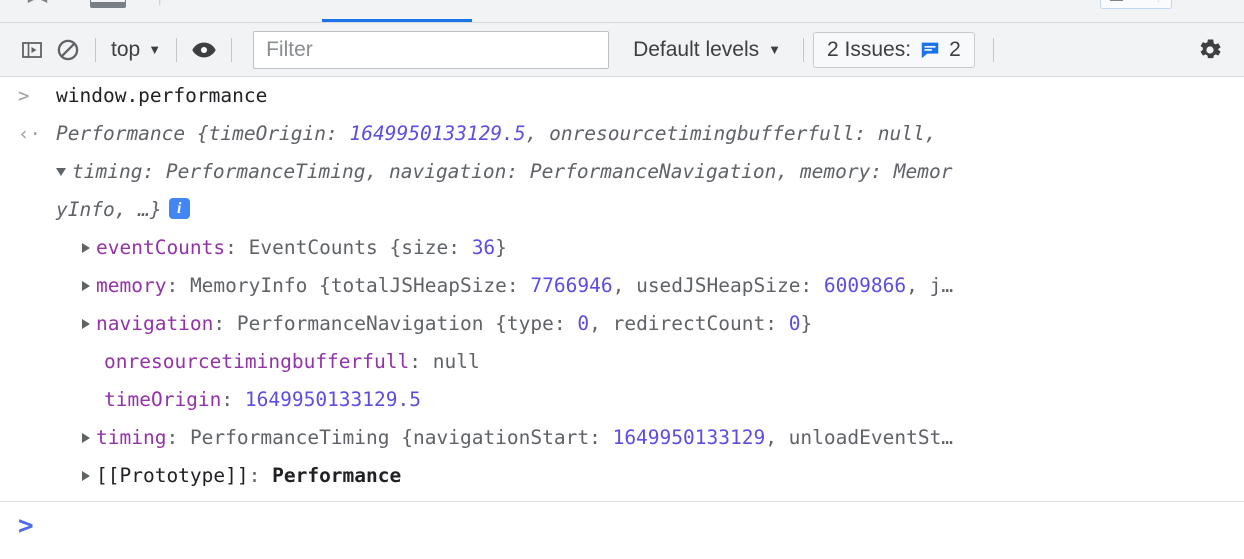 The width and height of the screenshot is (1244, 559). Describe the element at coordinates (397, 20) in the screenshot. I see `active-tab-underline` at that location.